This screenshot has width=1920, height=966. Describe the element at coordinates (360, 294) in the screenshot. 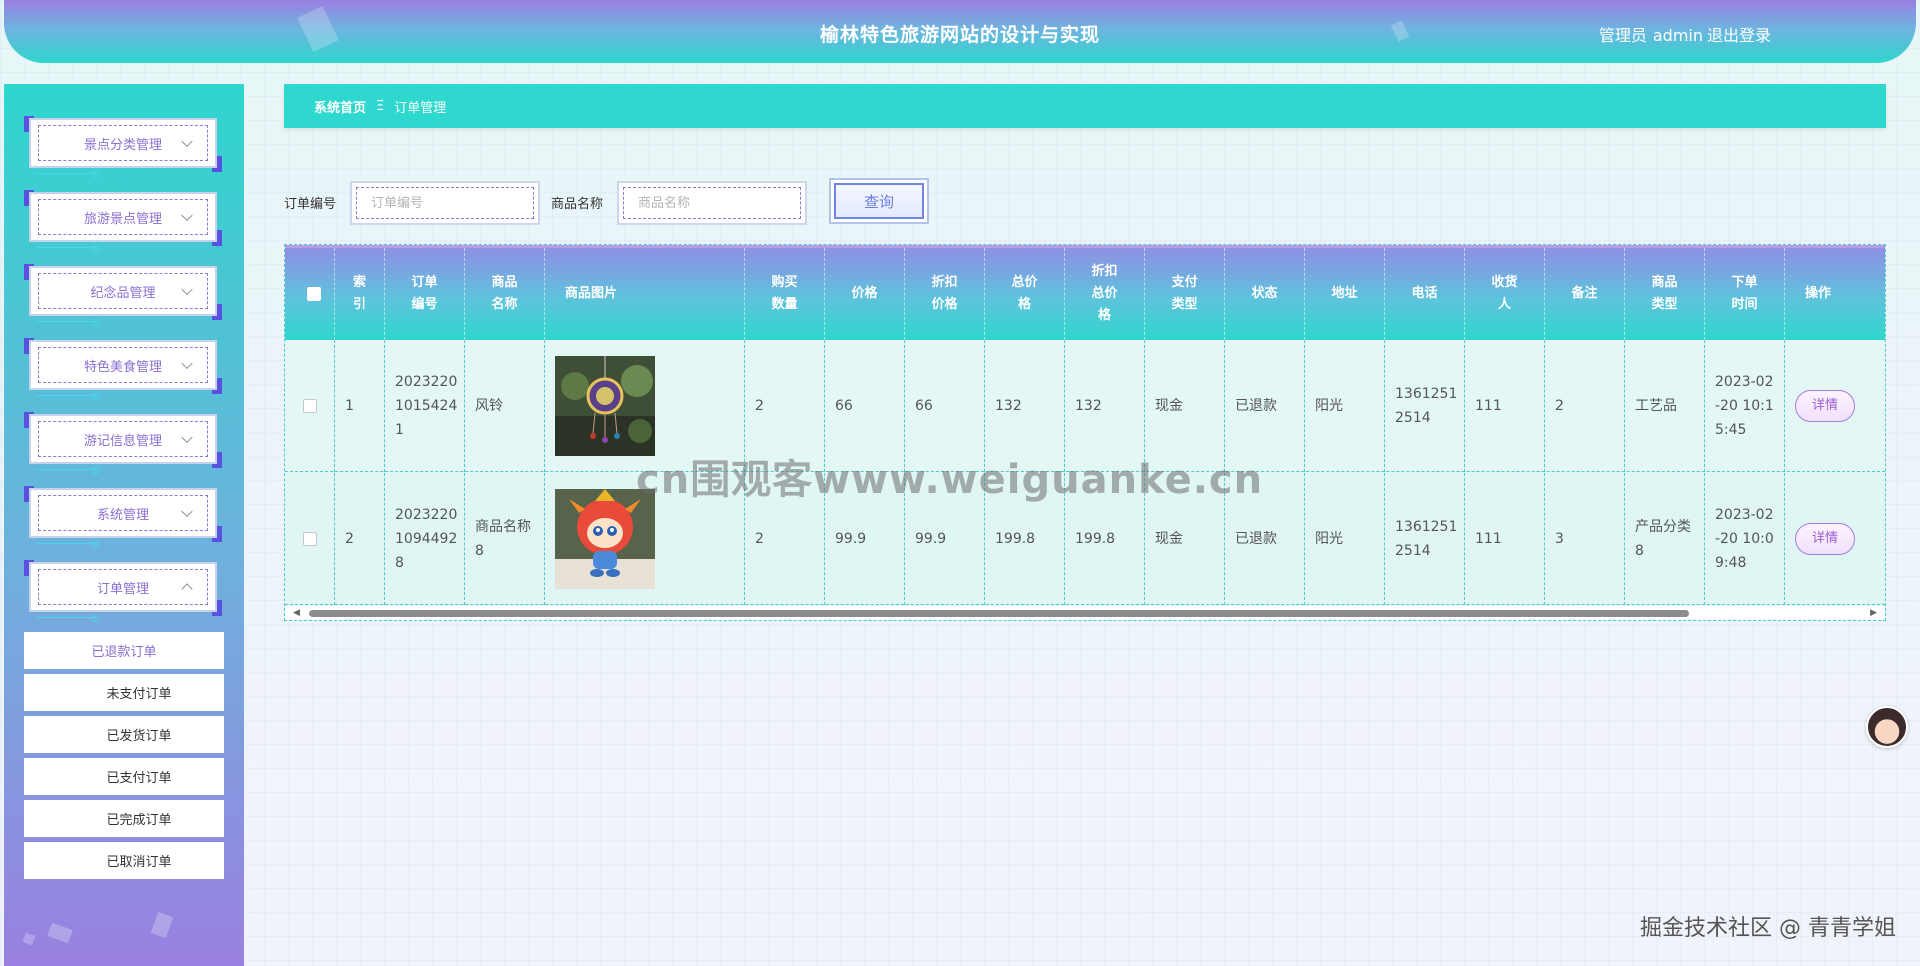

I see `col-header-index: 索引` at that location.